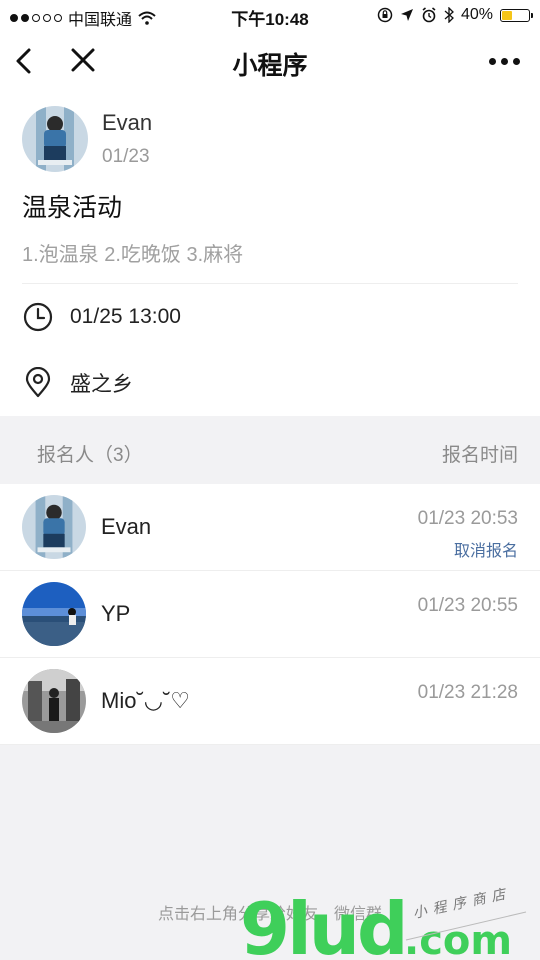 The width and height of the screenshot is (540, 960). I want to click on signup-time: 01/23 21:28, so click(467, 692).